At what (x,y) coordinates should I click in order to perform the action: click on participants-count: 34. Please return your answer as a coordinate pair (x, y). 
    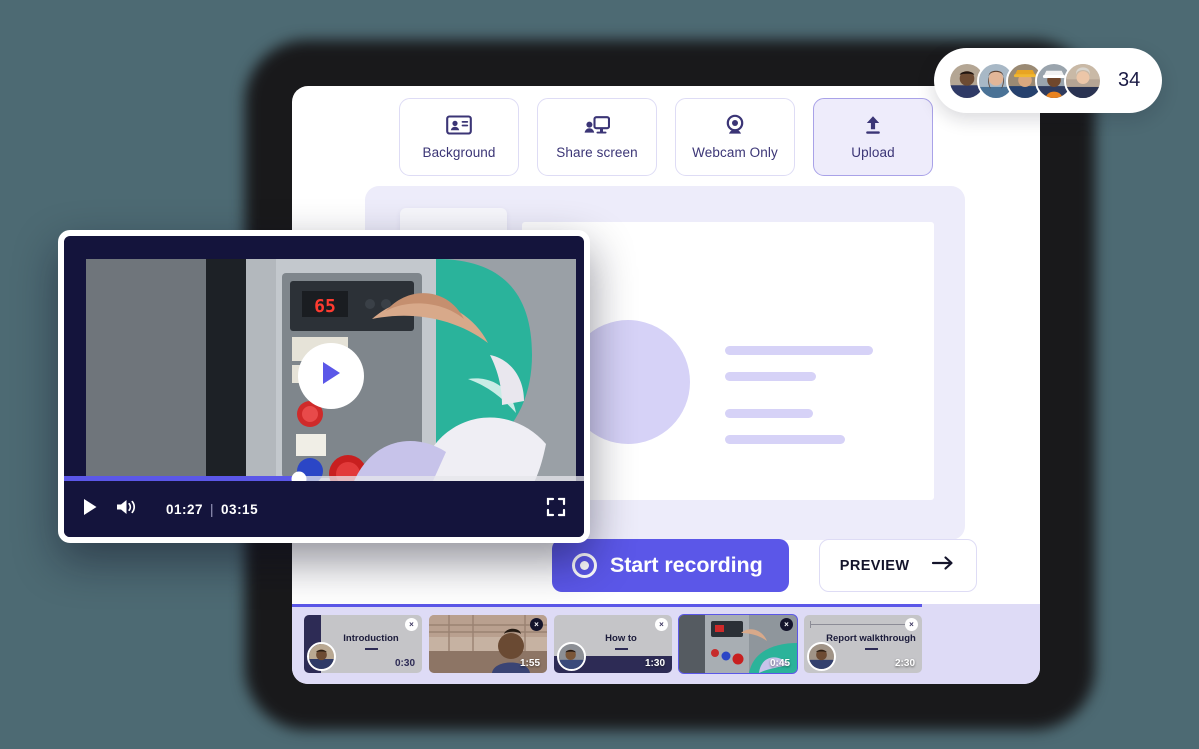
    Looking at the image, I should click on (1129, 80).